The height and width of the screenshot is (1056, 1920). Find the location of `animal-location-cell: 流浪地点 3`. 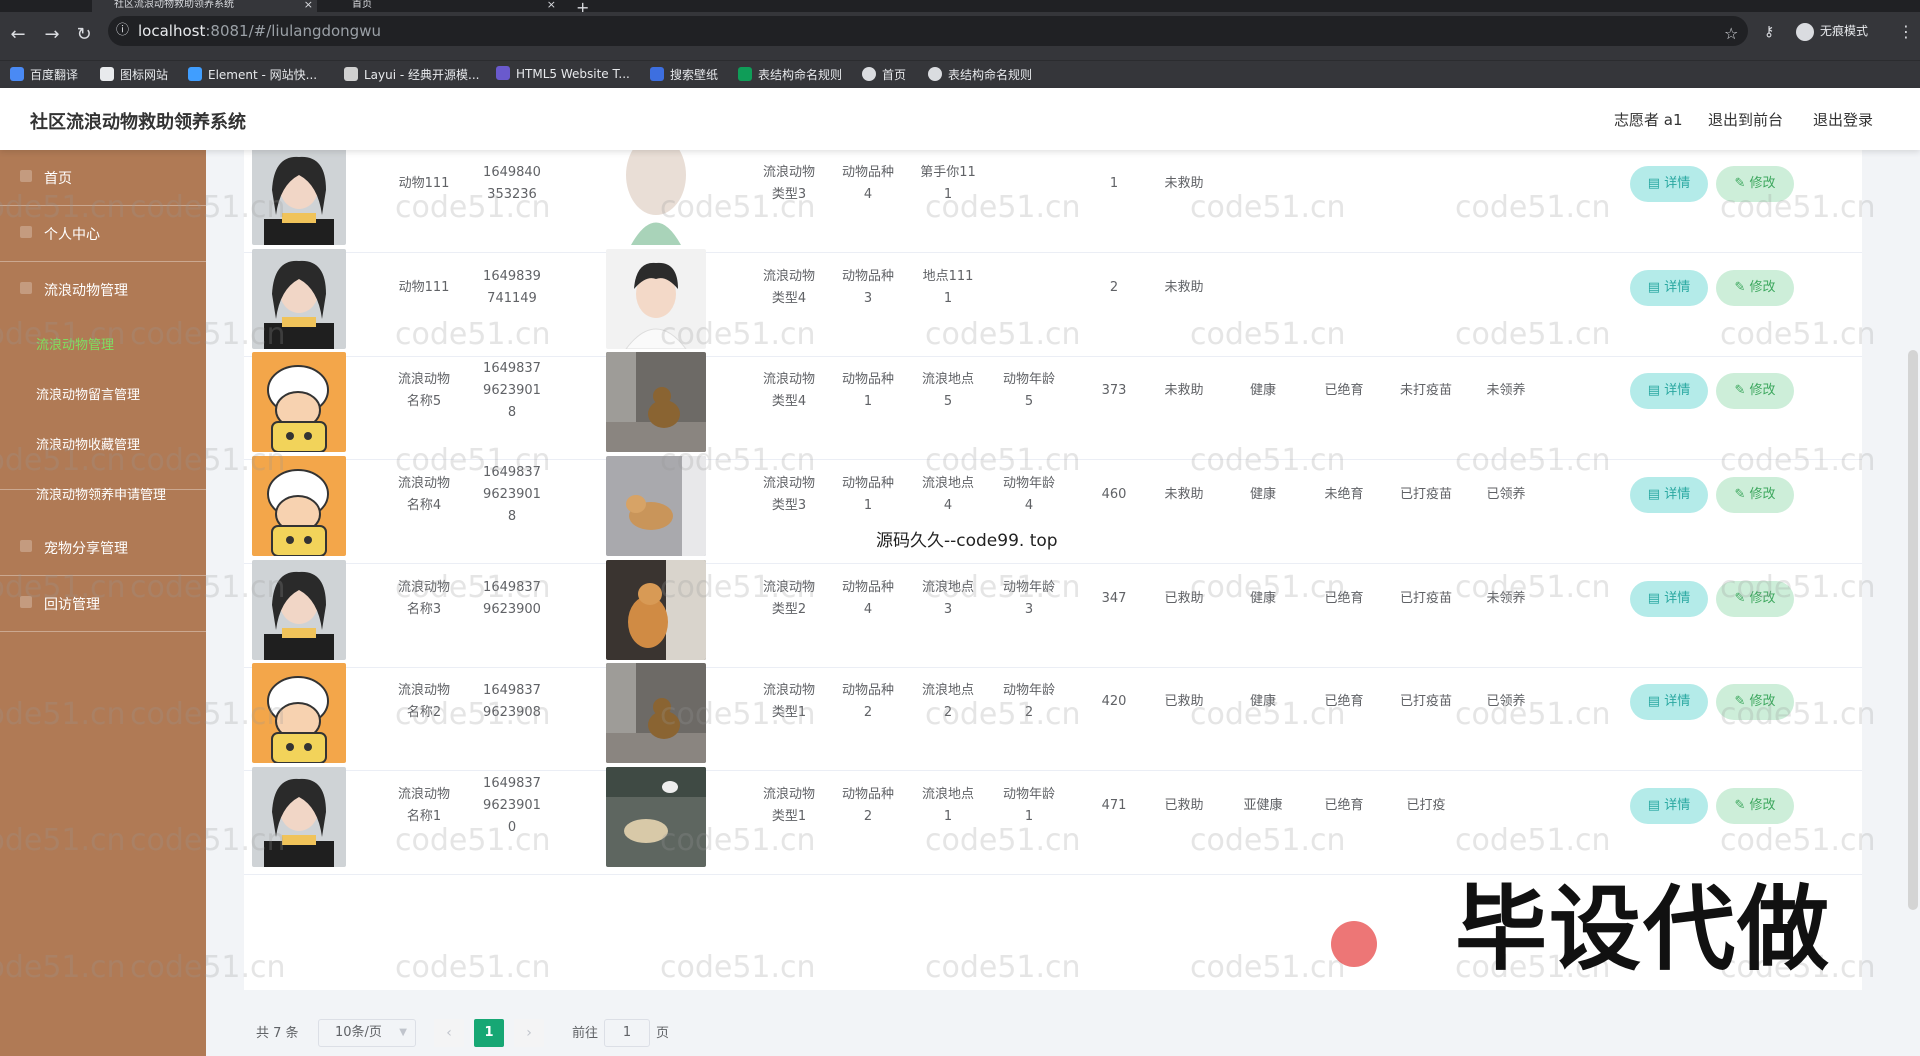

animal-location-cell: 流浪地点 3 is located at coordinates (947, 598).